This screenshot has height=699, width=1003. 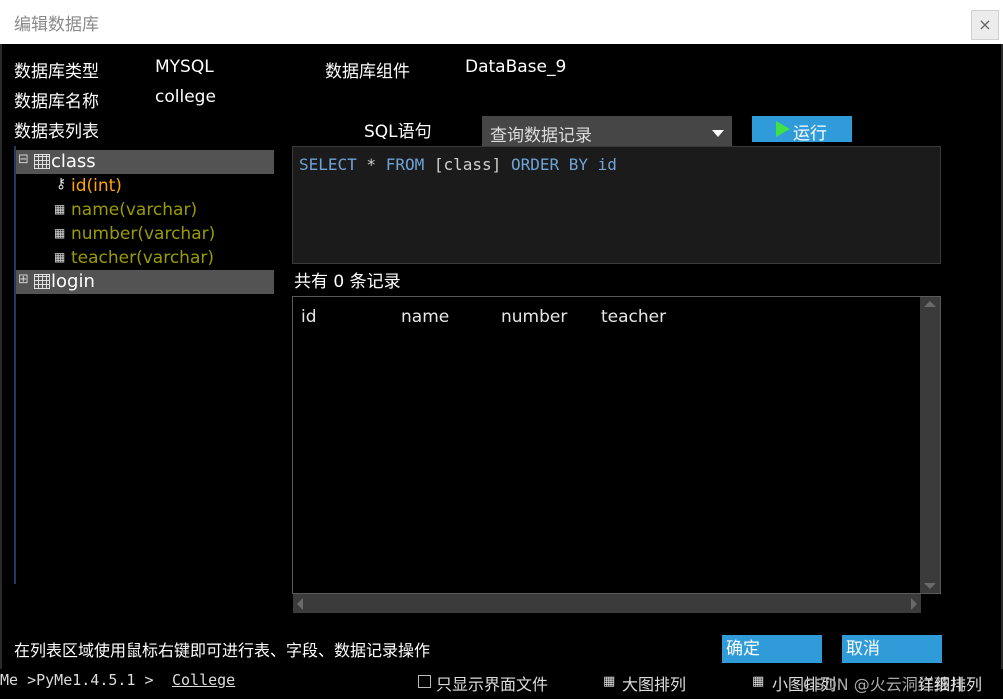 I want to click on window-title: 编辑数据库, so click(x=56, y=25).